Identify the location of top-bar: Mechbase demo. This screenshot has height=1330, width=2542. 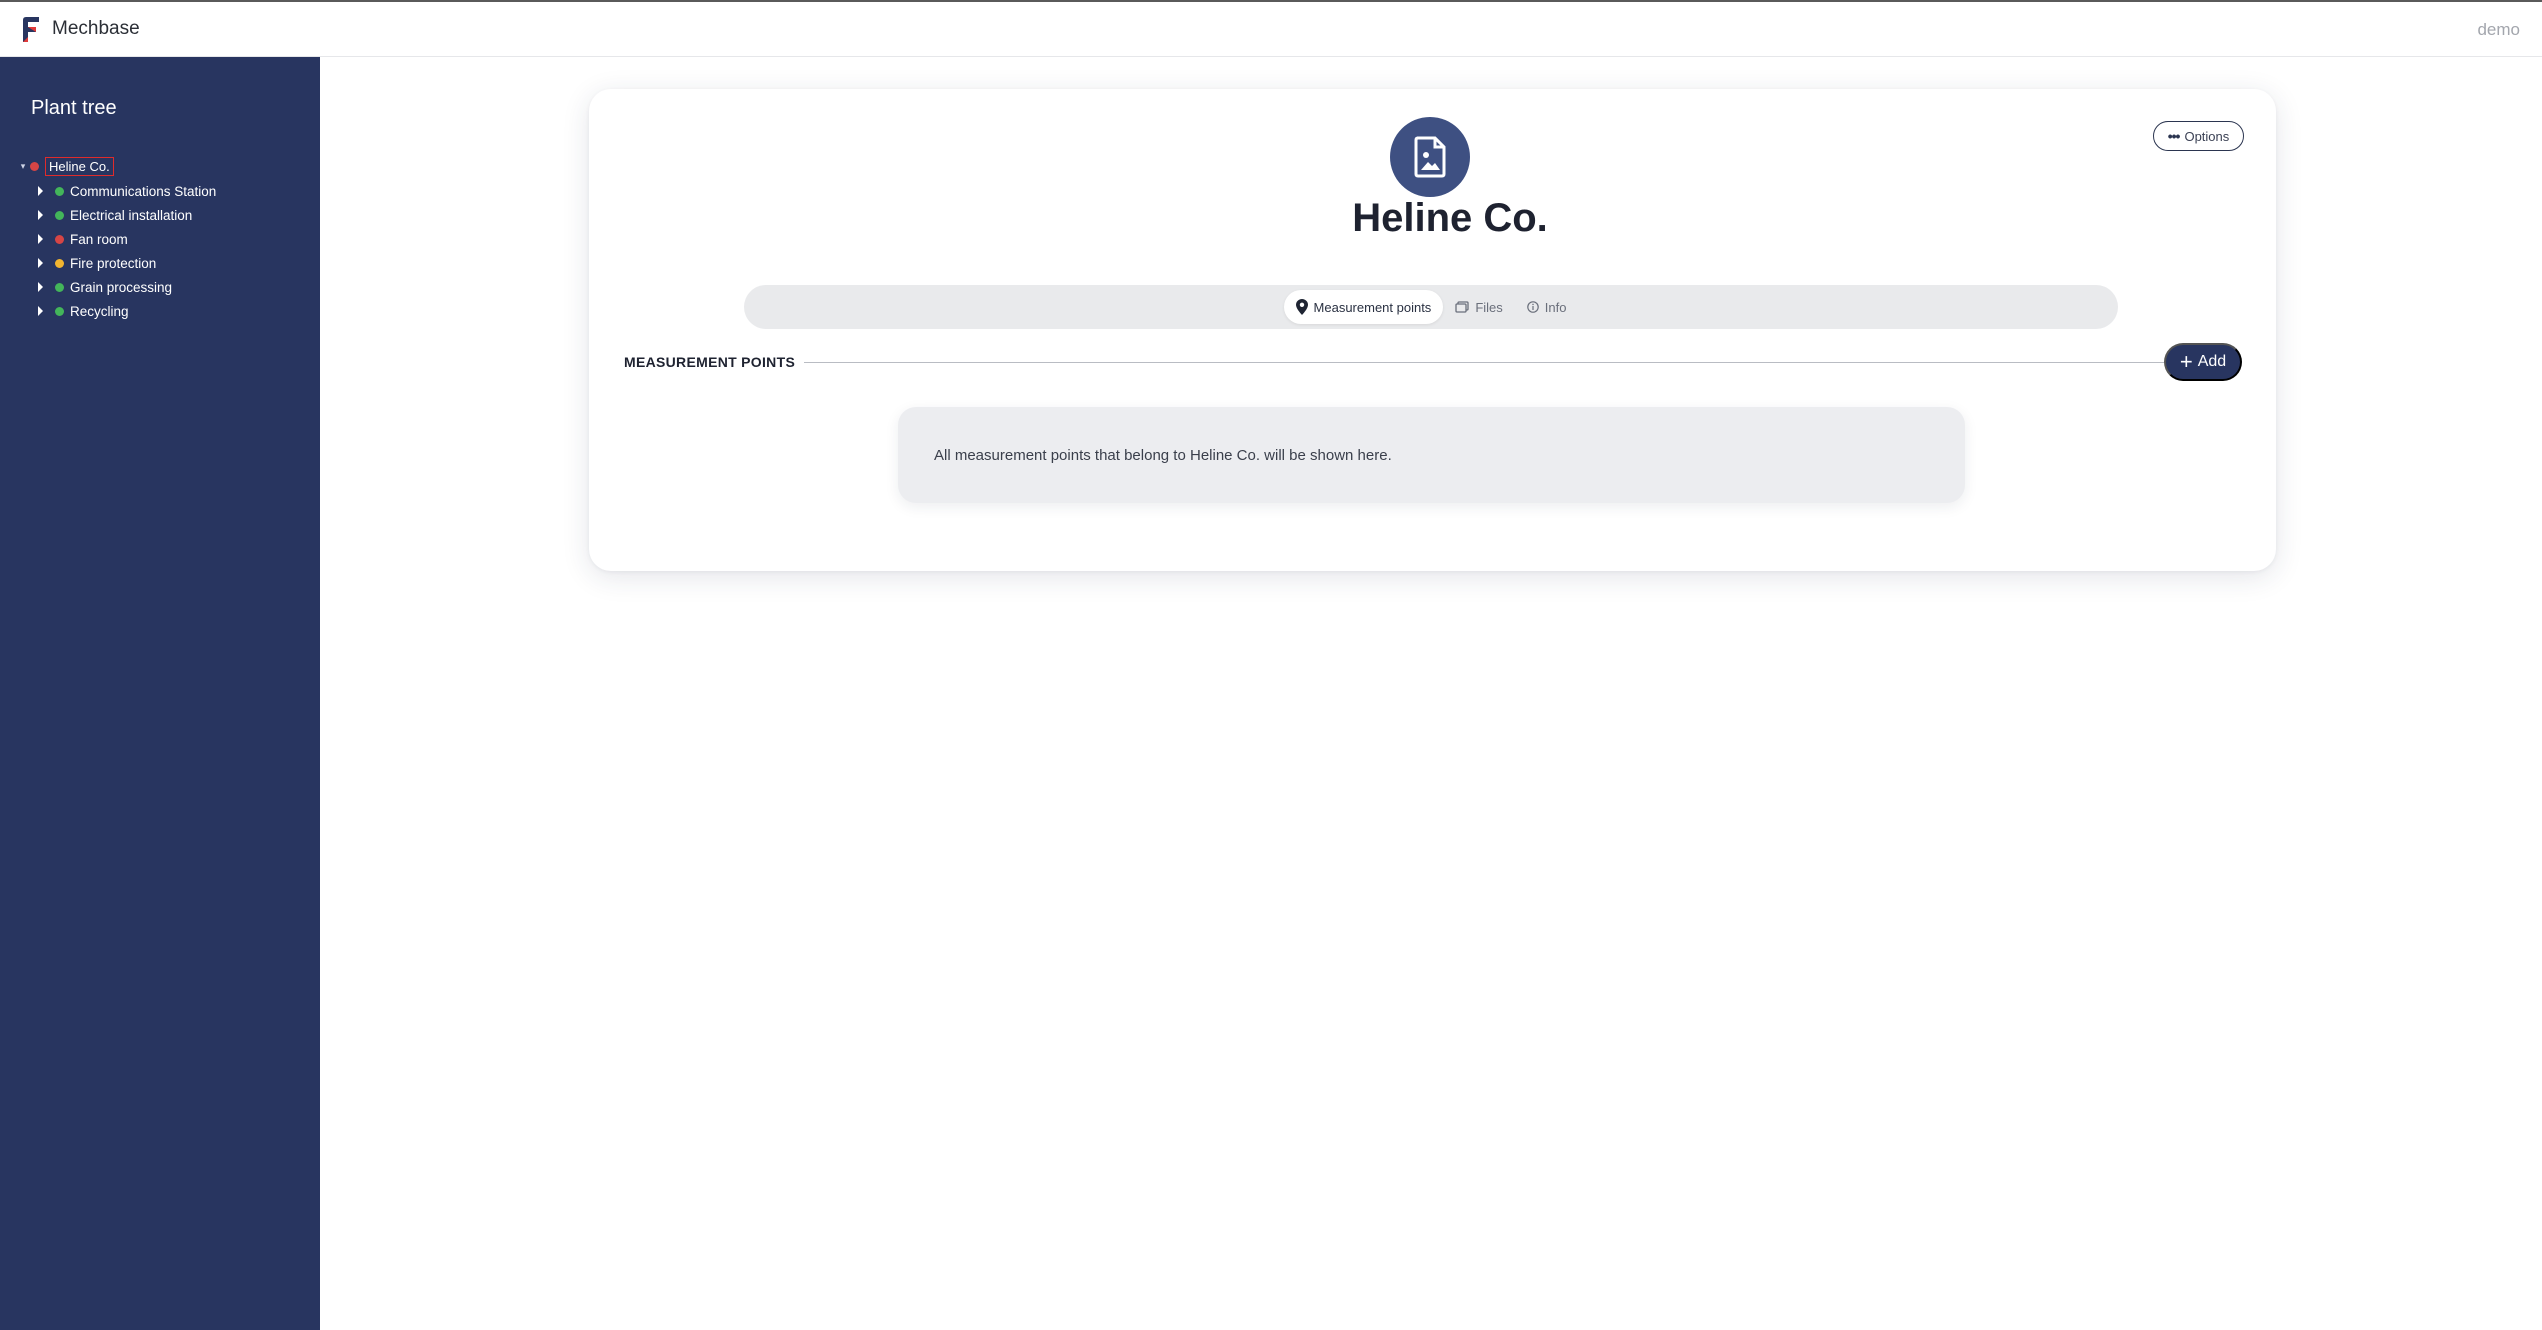
(1271, 28).